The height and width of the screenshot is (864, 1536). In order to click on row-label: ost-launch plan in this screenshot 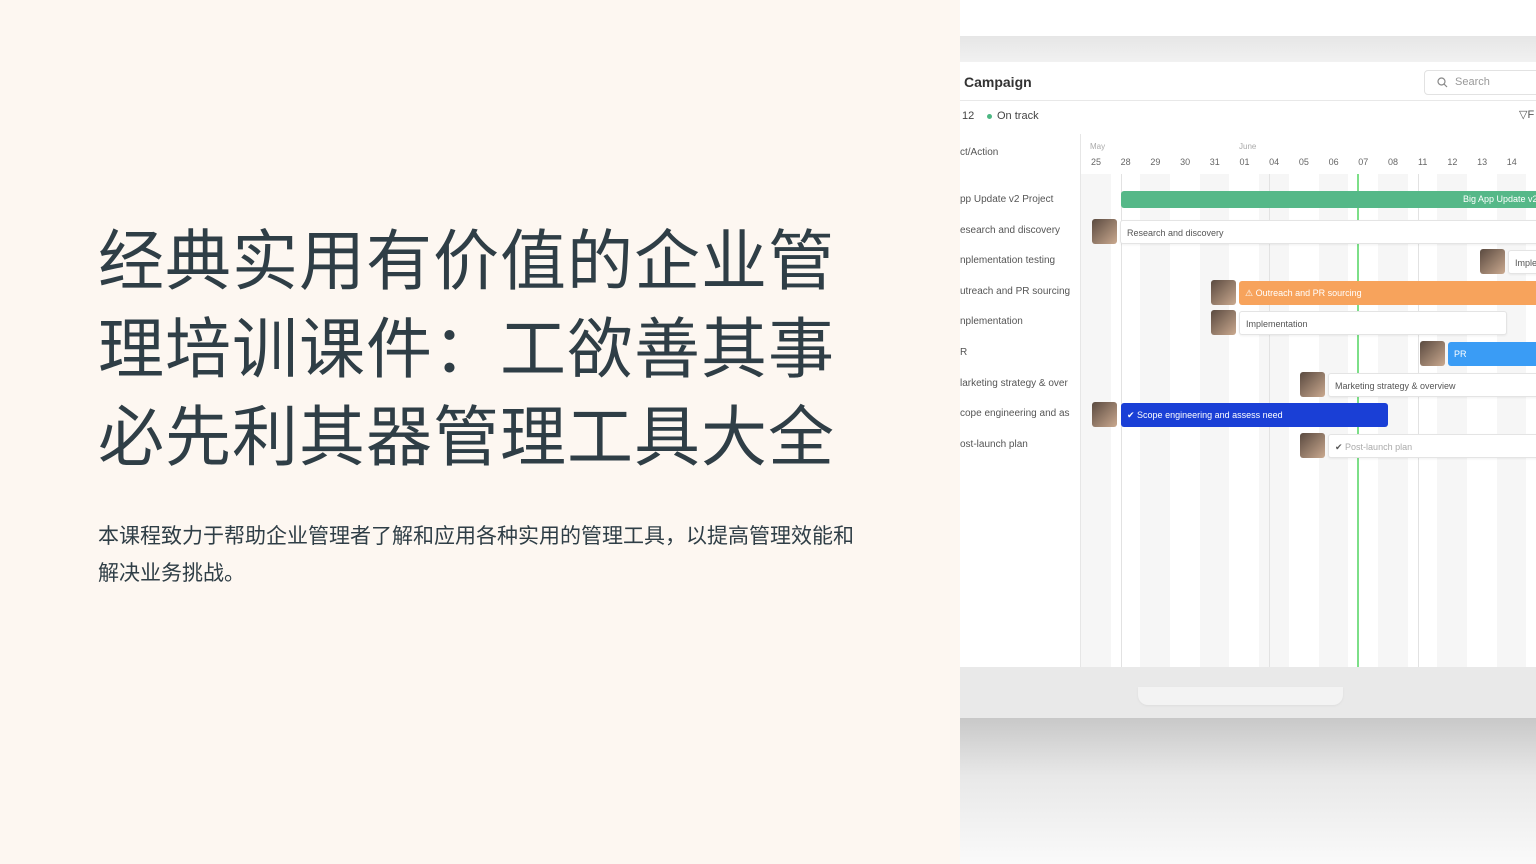, I will do `click(994, 444)`.